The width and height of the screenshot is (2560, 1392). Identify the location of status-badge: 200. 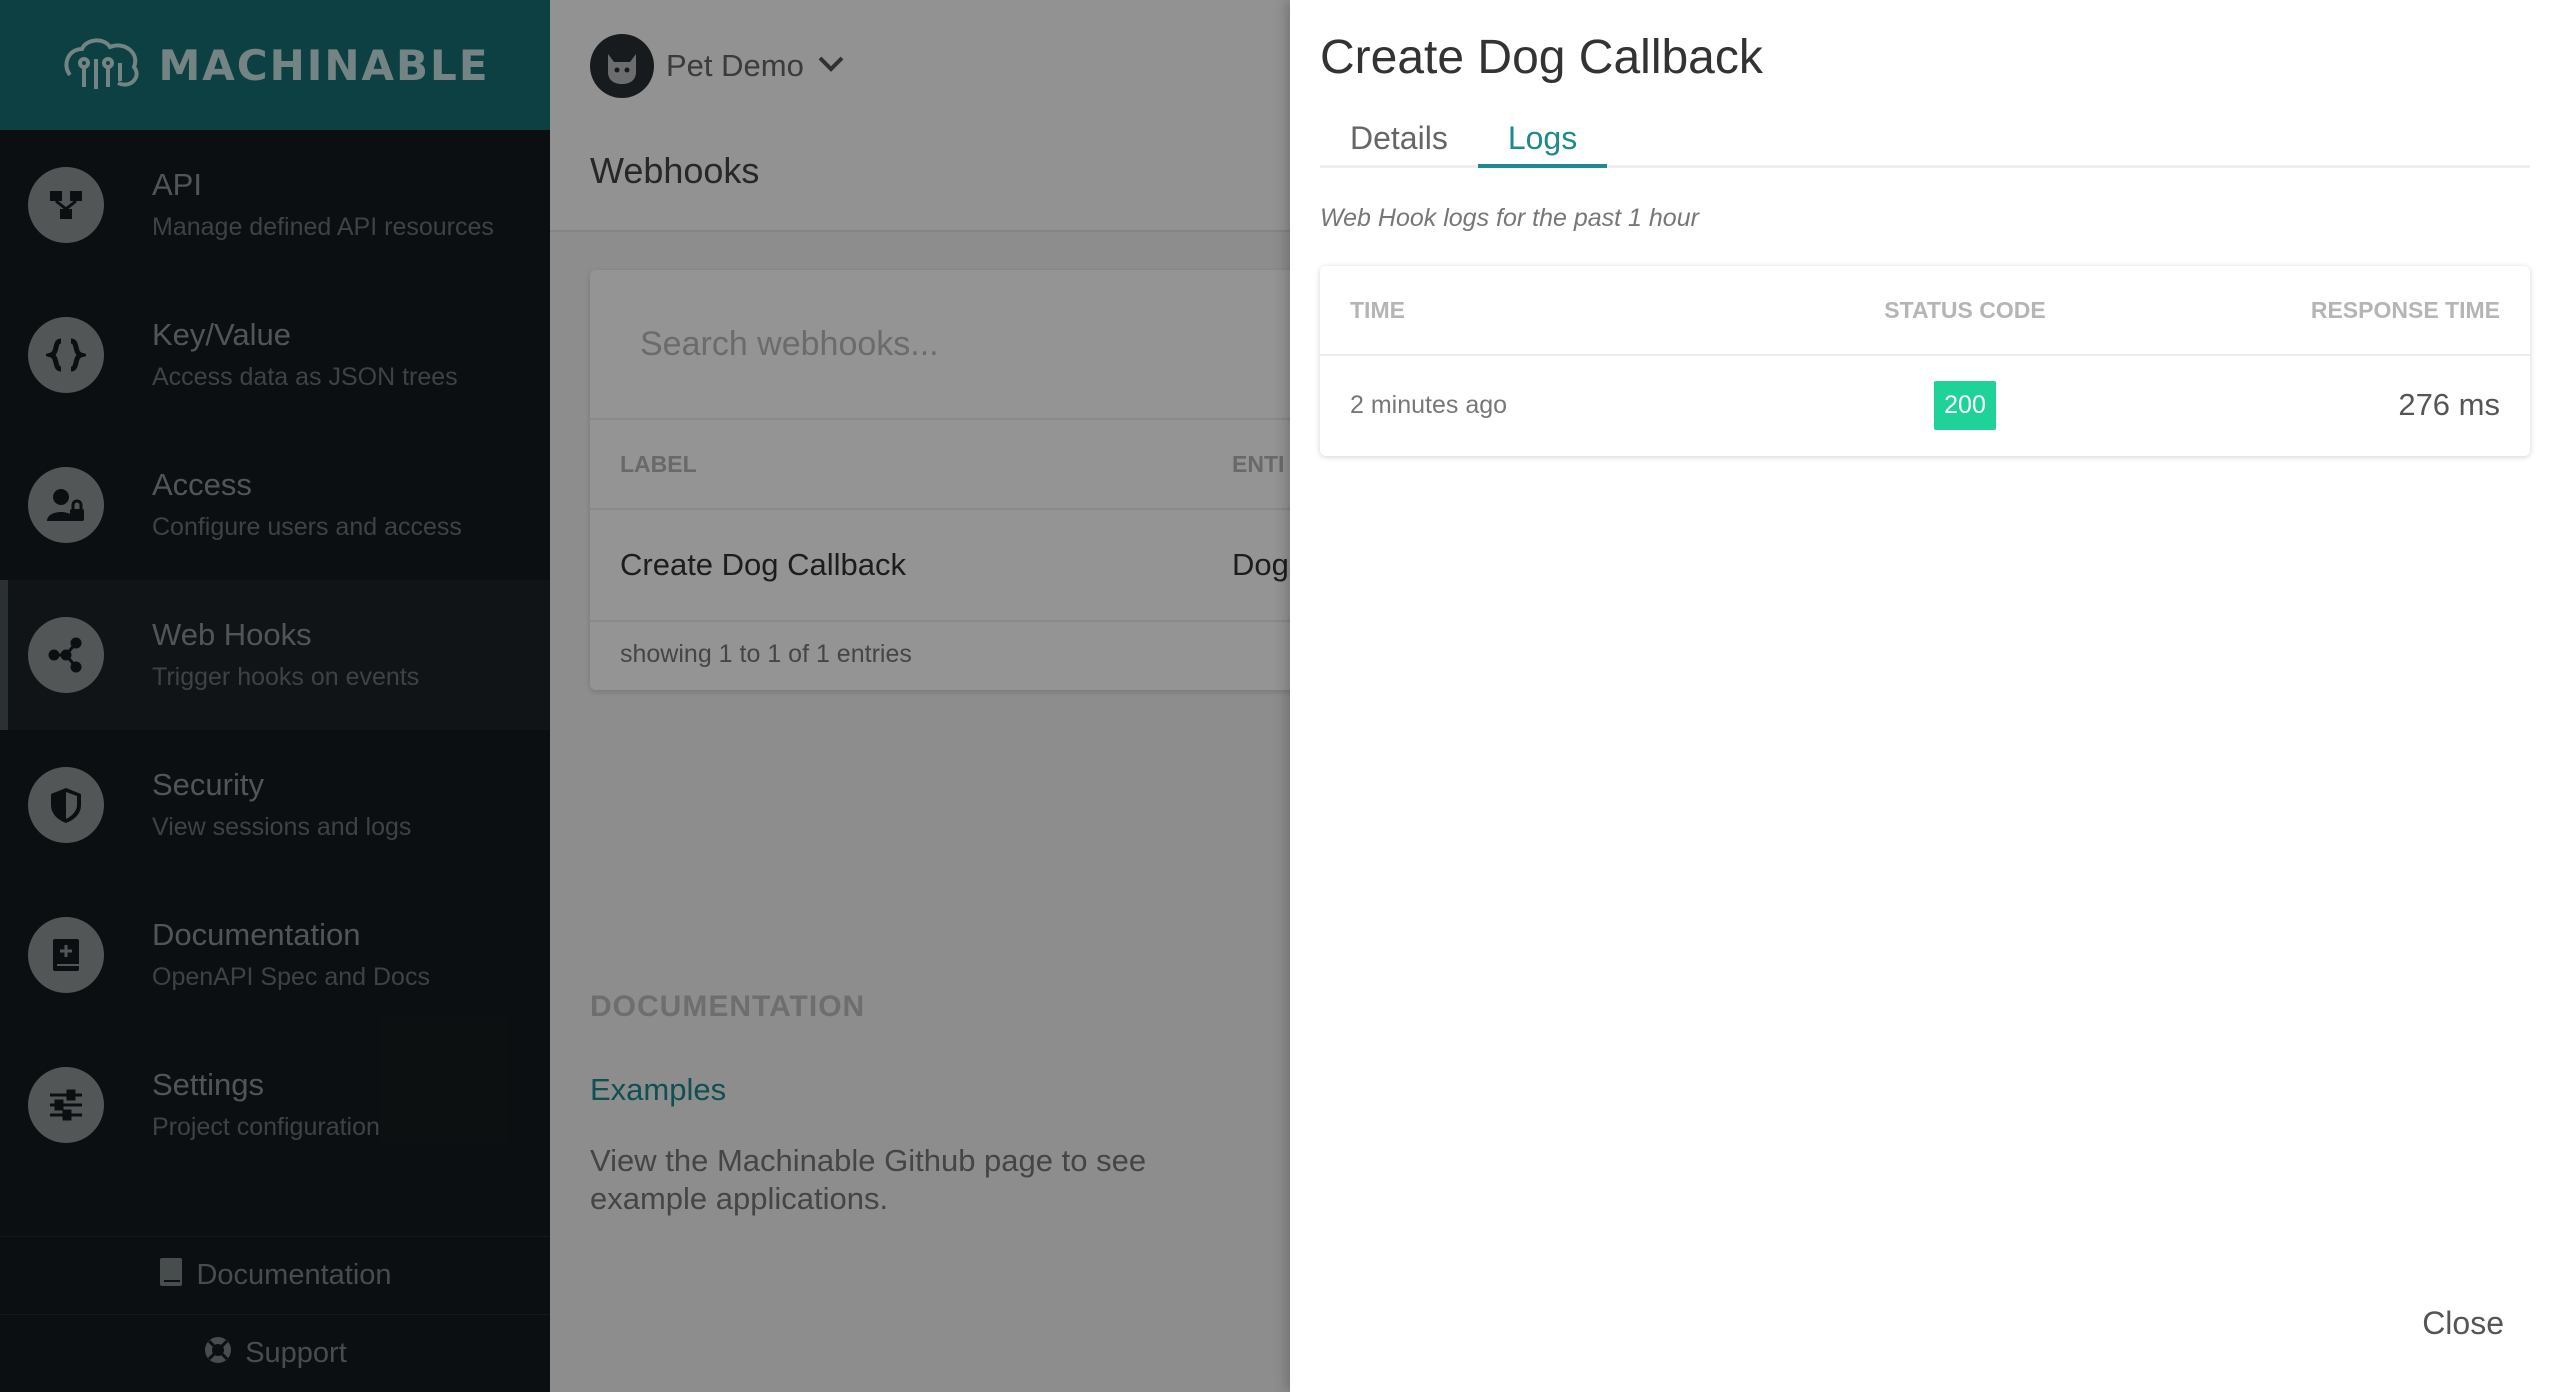
(1965, 405).